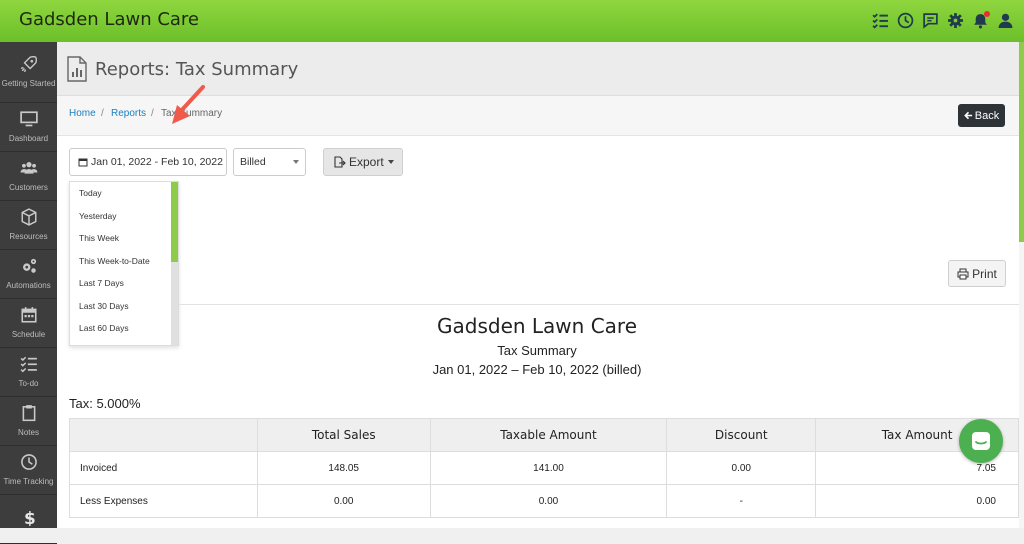 The height and width of the screenshot is (544, 1024). What do you see at coordinates (28, 481) in the screenshot?
I see `sidebar-item-label: Time Tracking` at bounding box center [28, 481].